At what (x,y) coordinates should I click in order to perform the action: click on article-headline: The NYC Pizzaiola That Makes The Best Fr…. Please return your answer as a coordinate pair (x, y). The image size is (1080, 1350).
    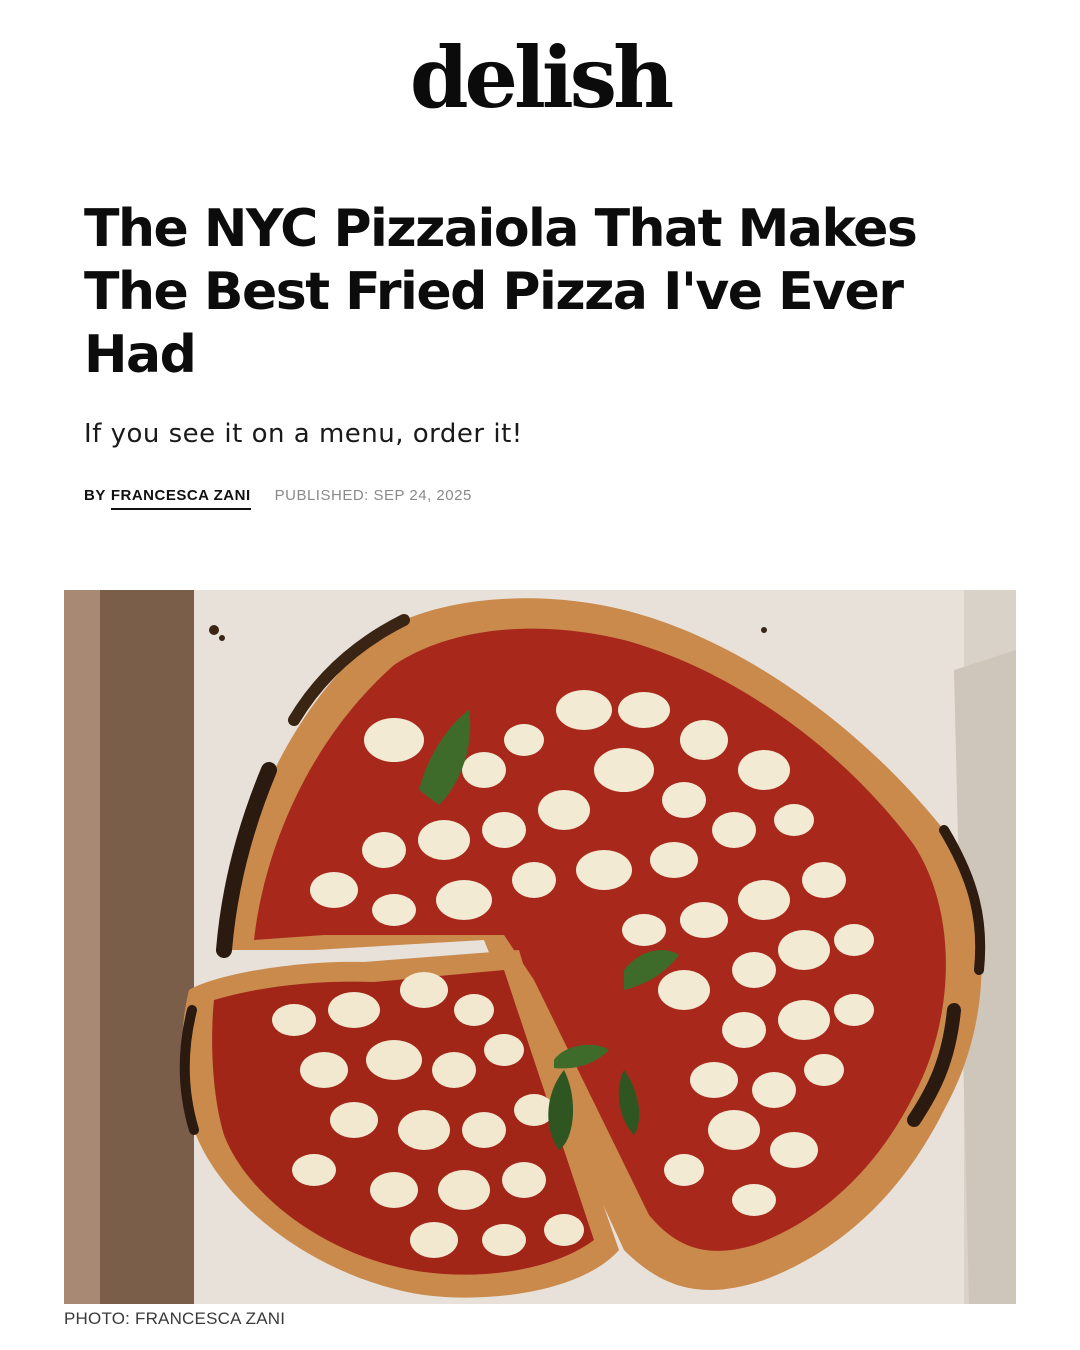
    Looking at the image, I should click on (501, 292).